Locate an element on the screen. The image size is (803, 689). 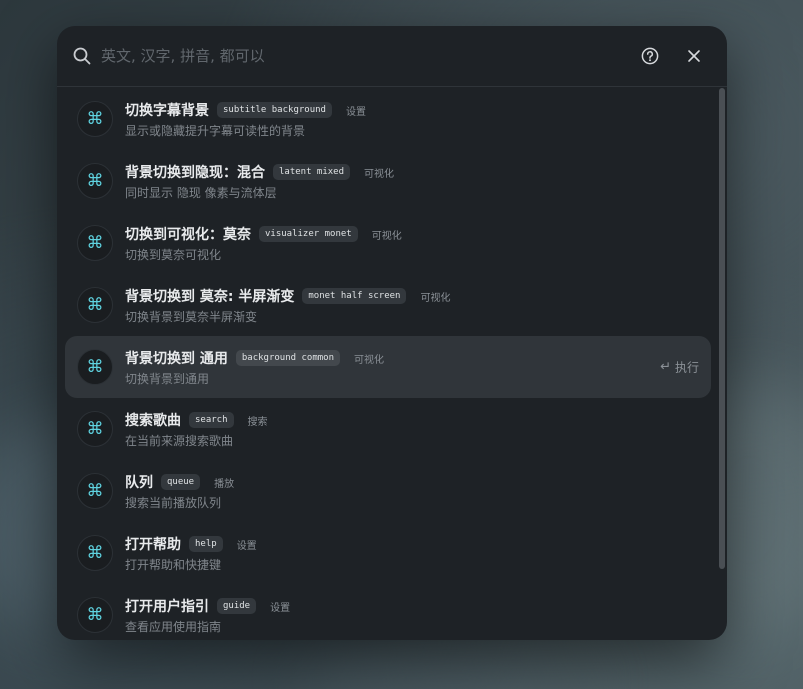
close-button is located at coordinates (694, 56).